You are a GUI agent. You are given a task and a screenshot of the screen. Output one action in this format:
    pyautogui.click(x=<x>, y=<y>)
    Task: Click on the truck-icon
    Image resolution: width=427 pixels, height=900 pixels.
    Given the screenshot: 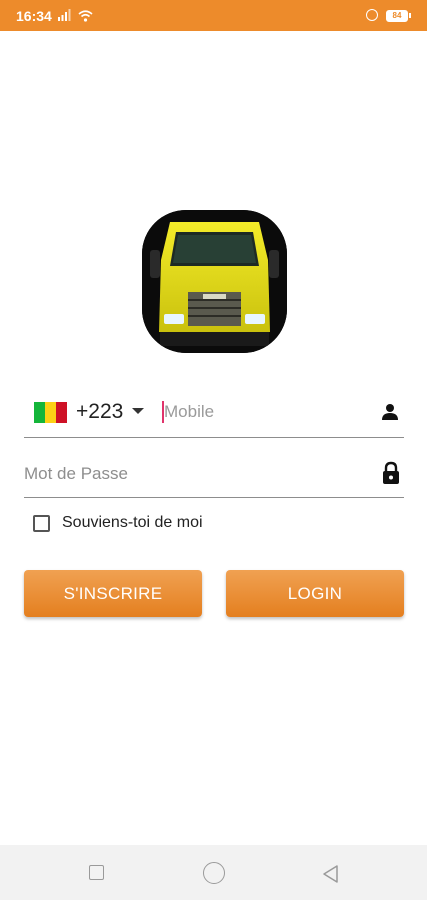 What is the action you would take?
    pyautogui.click(x=214, y=281)
    